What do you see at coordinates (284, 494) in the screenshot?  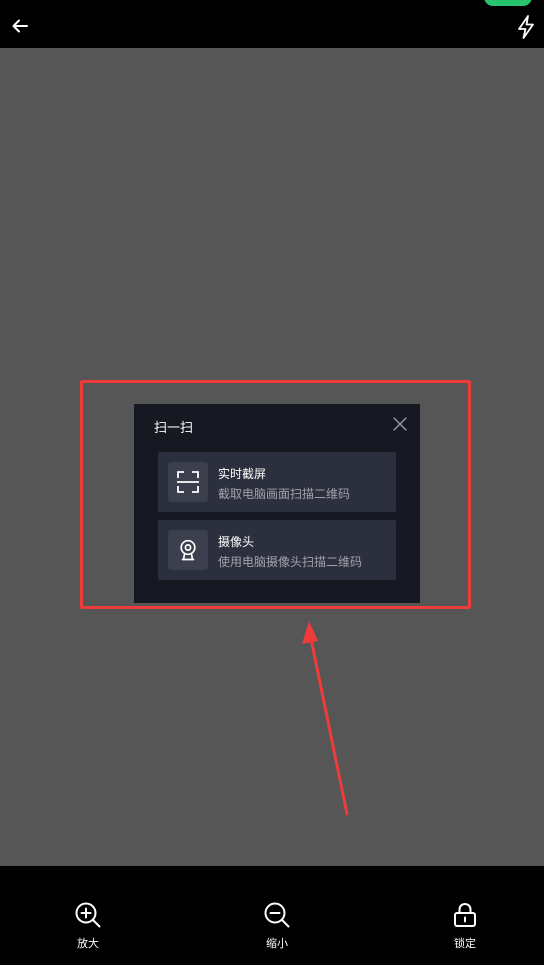 I see `option-description: 截取电脑画面扫描二维码` at bounding box center [284, 494].